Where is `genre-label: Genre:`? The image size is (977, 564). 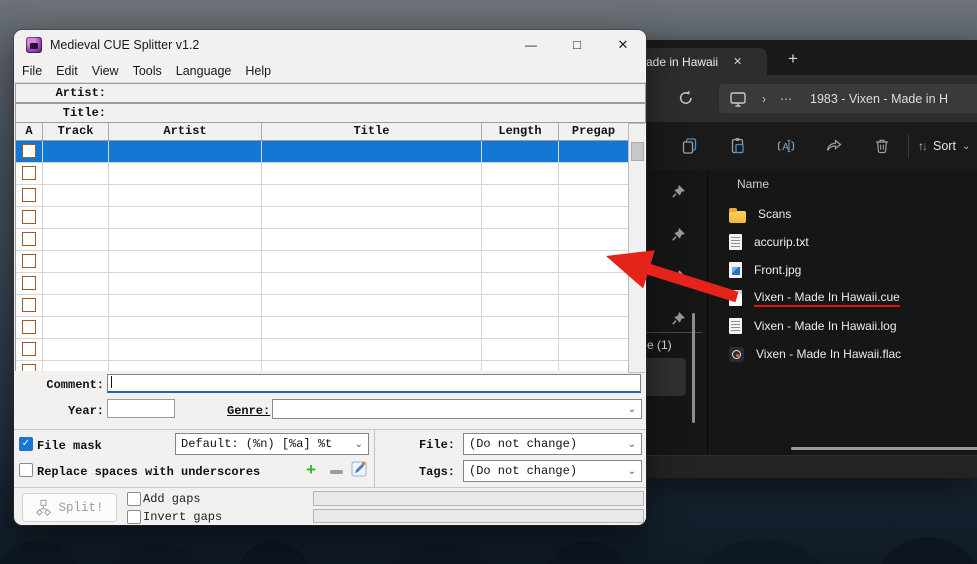 genre-label: Genre: is located at coordinates (248, 411).